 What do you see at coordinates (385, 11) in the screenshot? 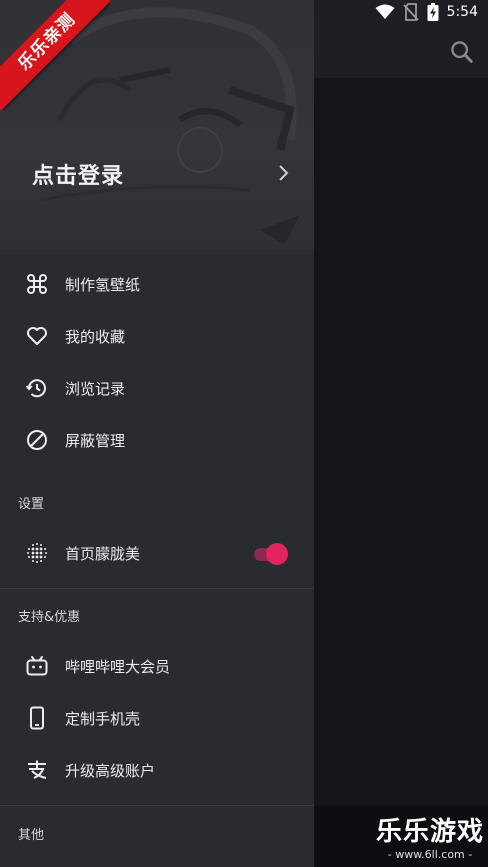
I see `wifi-icon` at bounding box center [385, 11].